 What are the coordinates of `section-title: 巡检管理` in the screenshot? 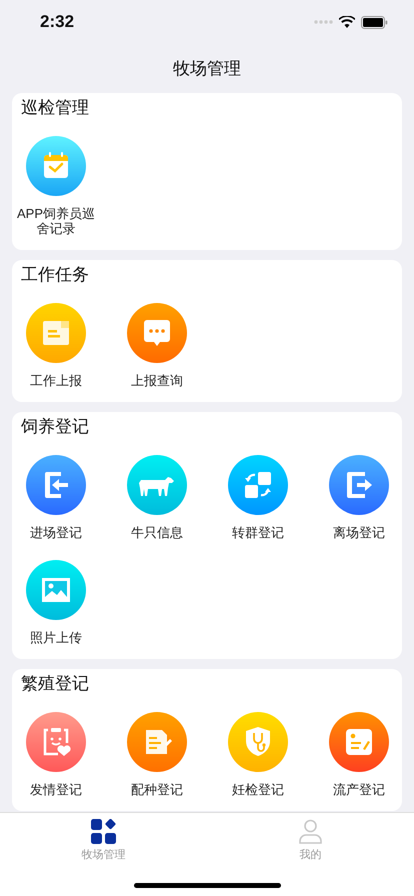 It's located at (55, 108).